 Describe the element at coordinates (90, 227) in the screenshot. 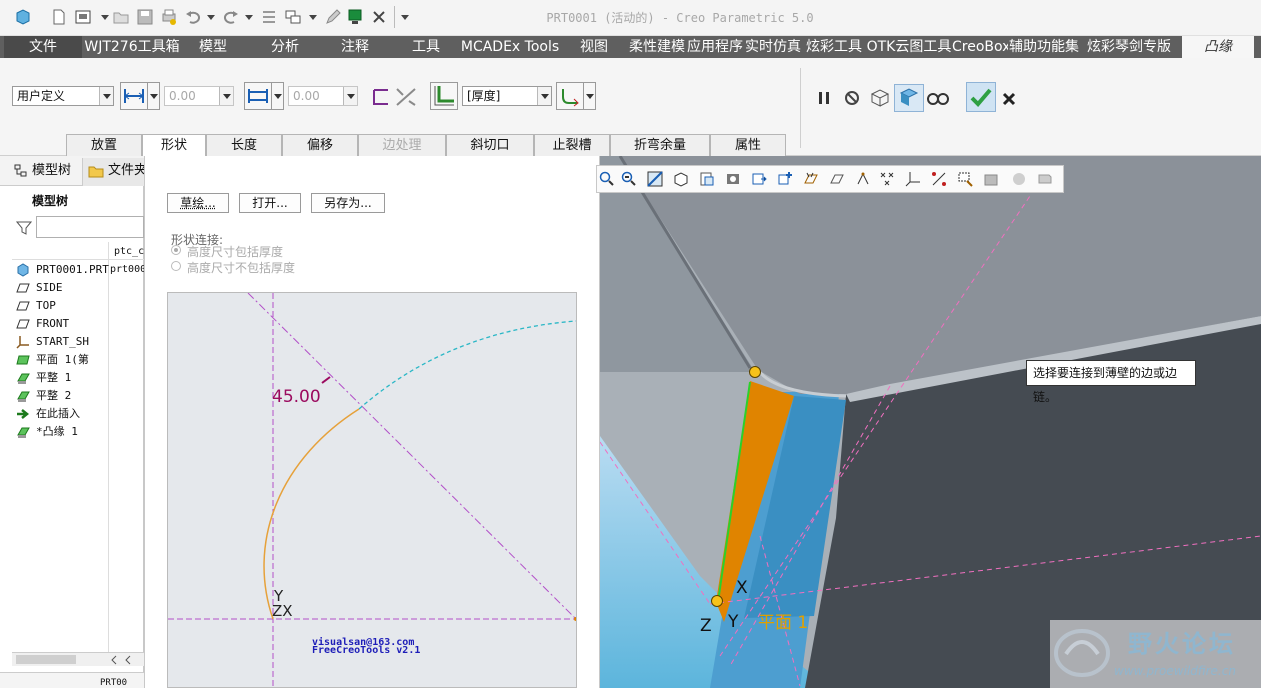

I see `tree-filter-input` at that location.